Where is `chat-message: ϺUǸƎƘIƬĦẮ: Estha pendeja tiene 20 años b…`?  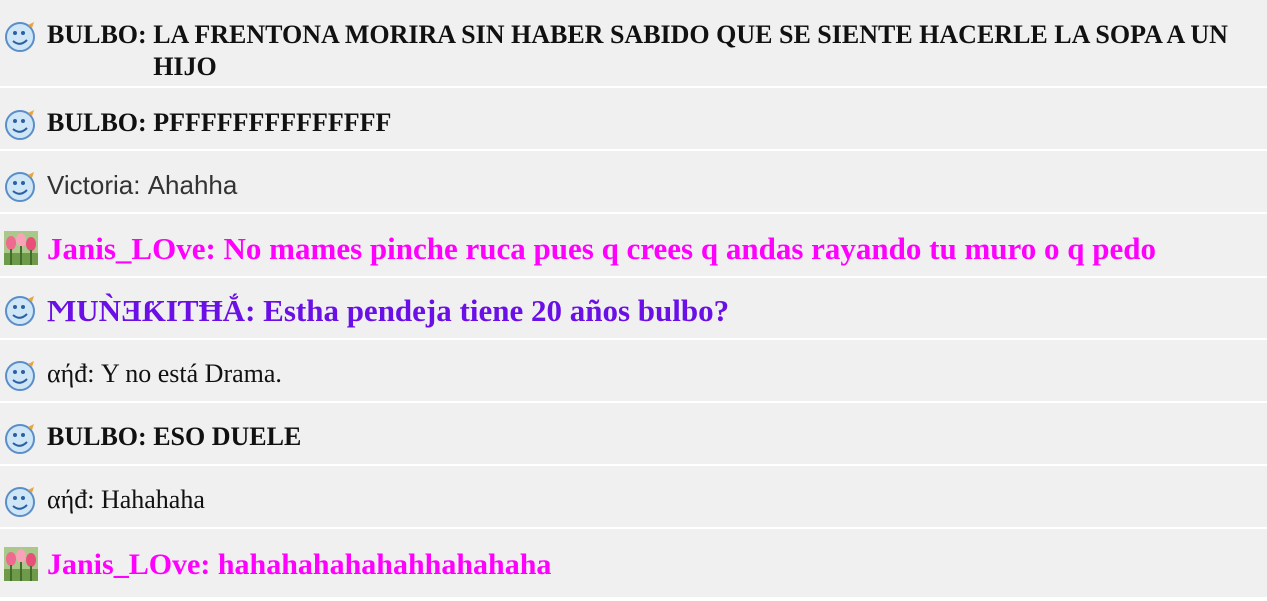 chat-message: ϺUǸƎƘIƬĦẮ: Estha pendeja tiene 20 años b… is located at coordinates (633, 309).